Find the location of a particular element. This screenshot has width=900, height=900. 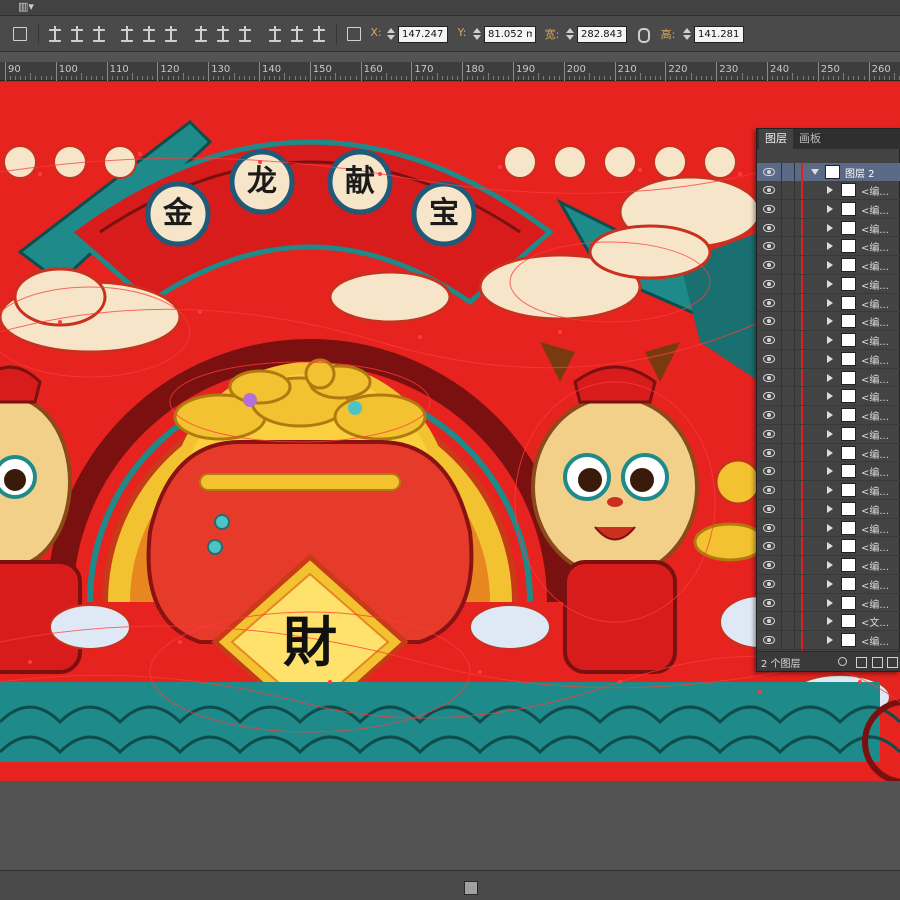

y-input is located at coordinates (510, 34).